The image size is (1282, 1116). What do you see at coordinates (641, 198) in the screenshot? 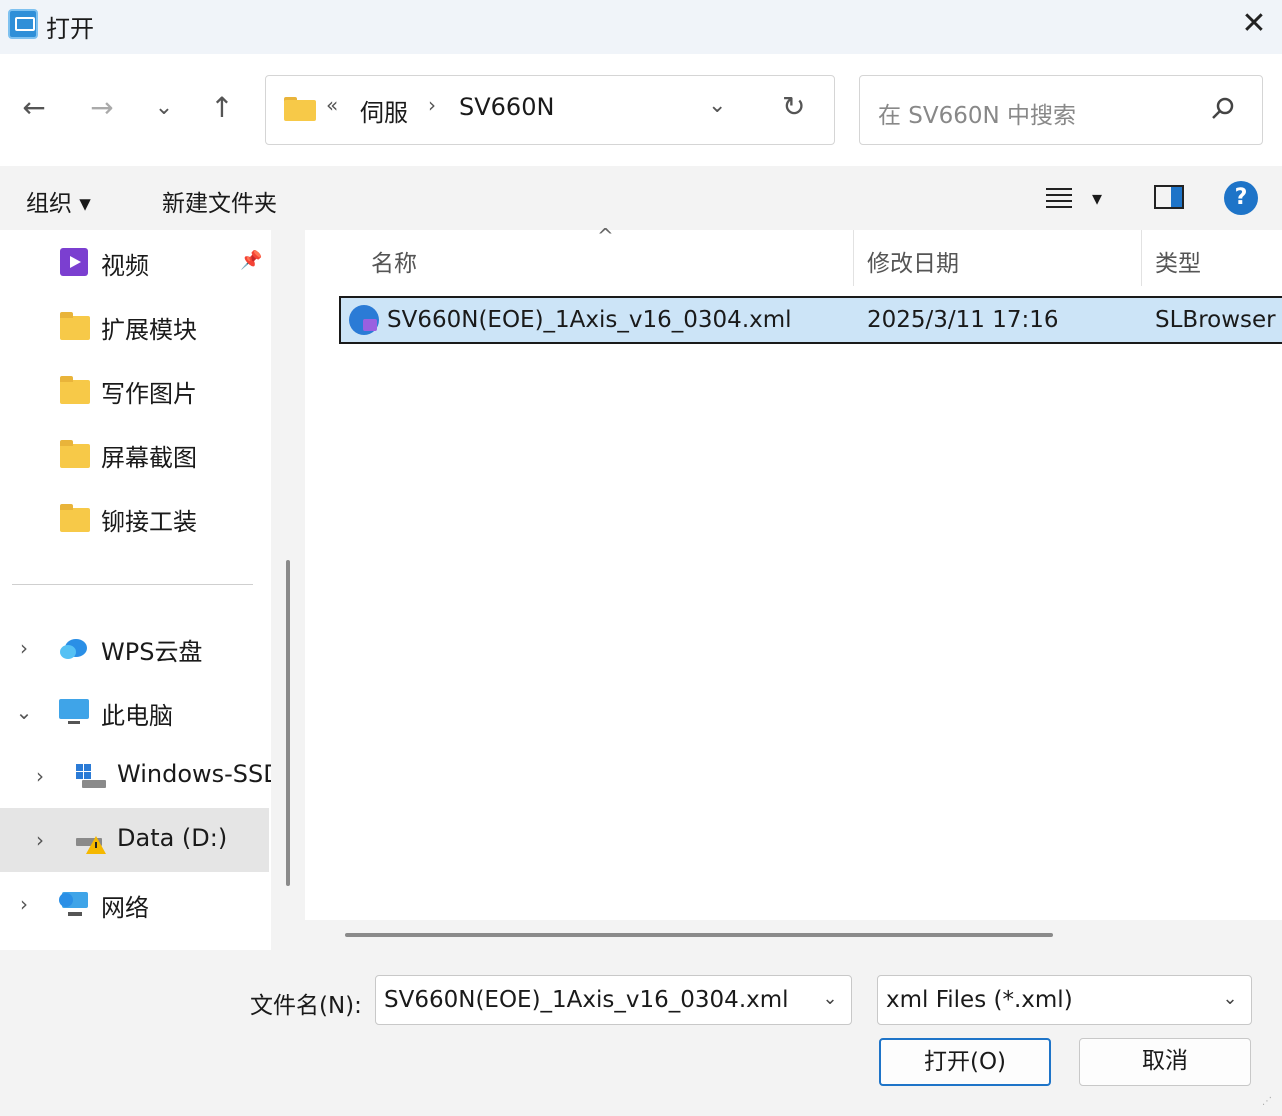
I see `command-bar: 组织 ▾ 新建文件夹 ▾ ?` at bounding box center [641, 198].